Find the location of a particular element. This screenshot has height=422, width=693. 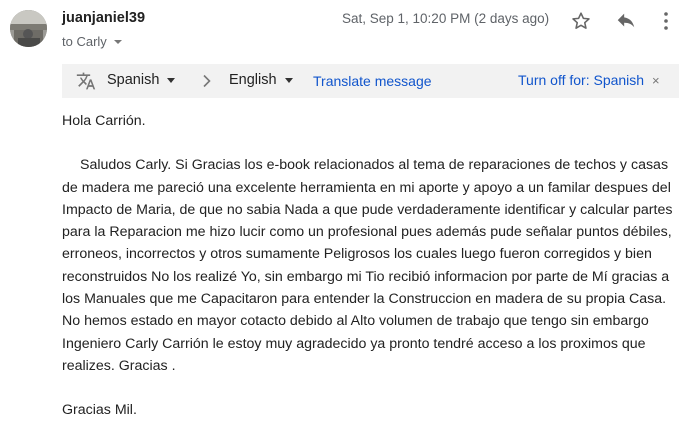

target-language-select: English is located at coordinates (261, 80).